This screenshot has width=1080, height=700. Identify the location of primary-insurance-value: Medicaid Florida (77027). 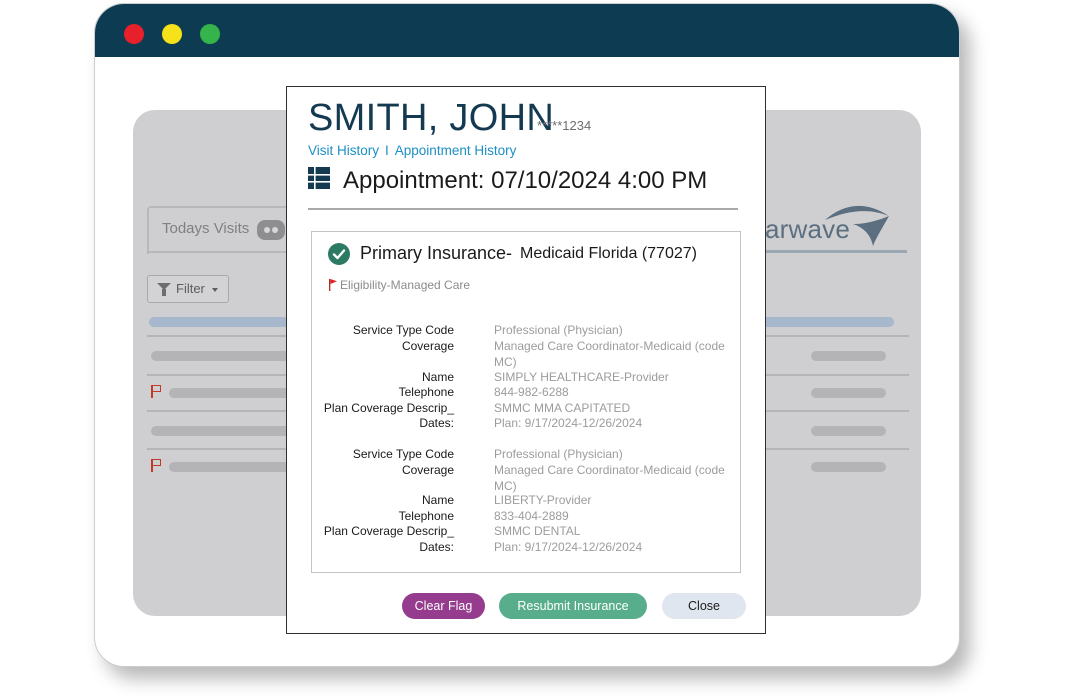
(608, 253).